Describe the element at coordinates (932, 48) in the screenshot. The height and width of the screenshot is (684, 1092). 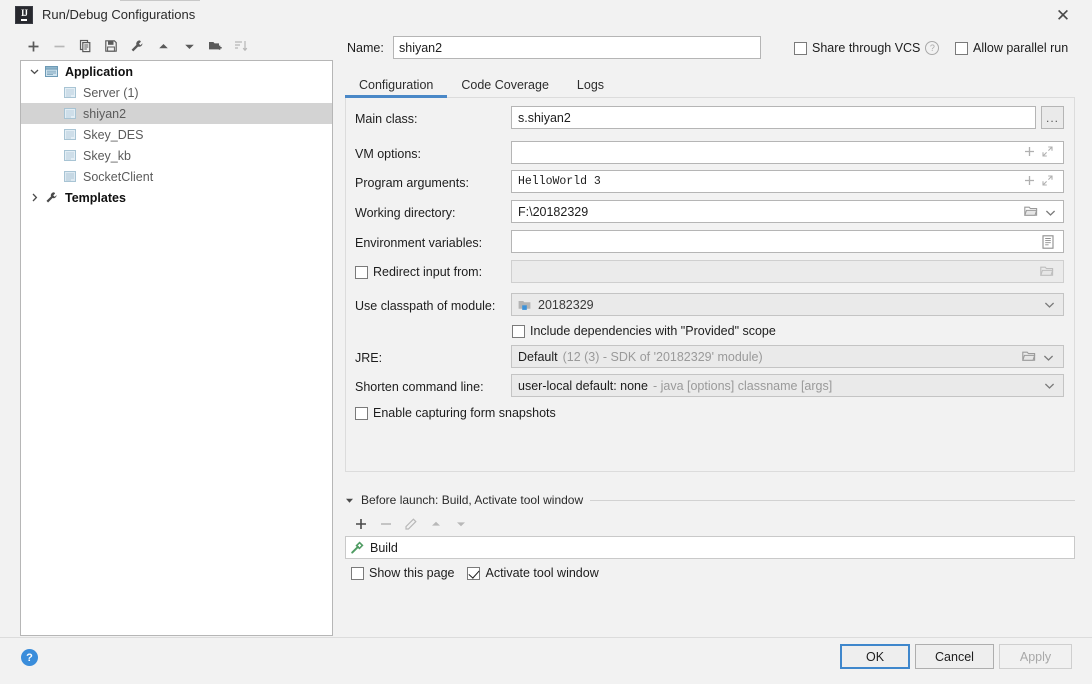
I see `help-circle-icon: ?` at that location.